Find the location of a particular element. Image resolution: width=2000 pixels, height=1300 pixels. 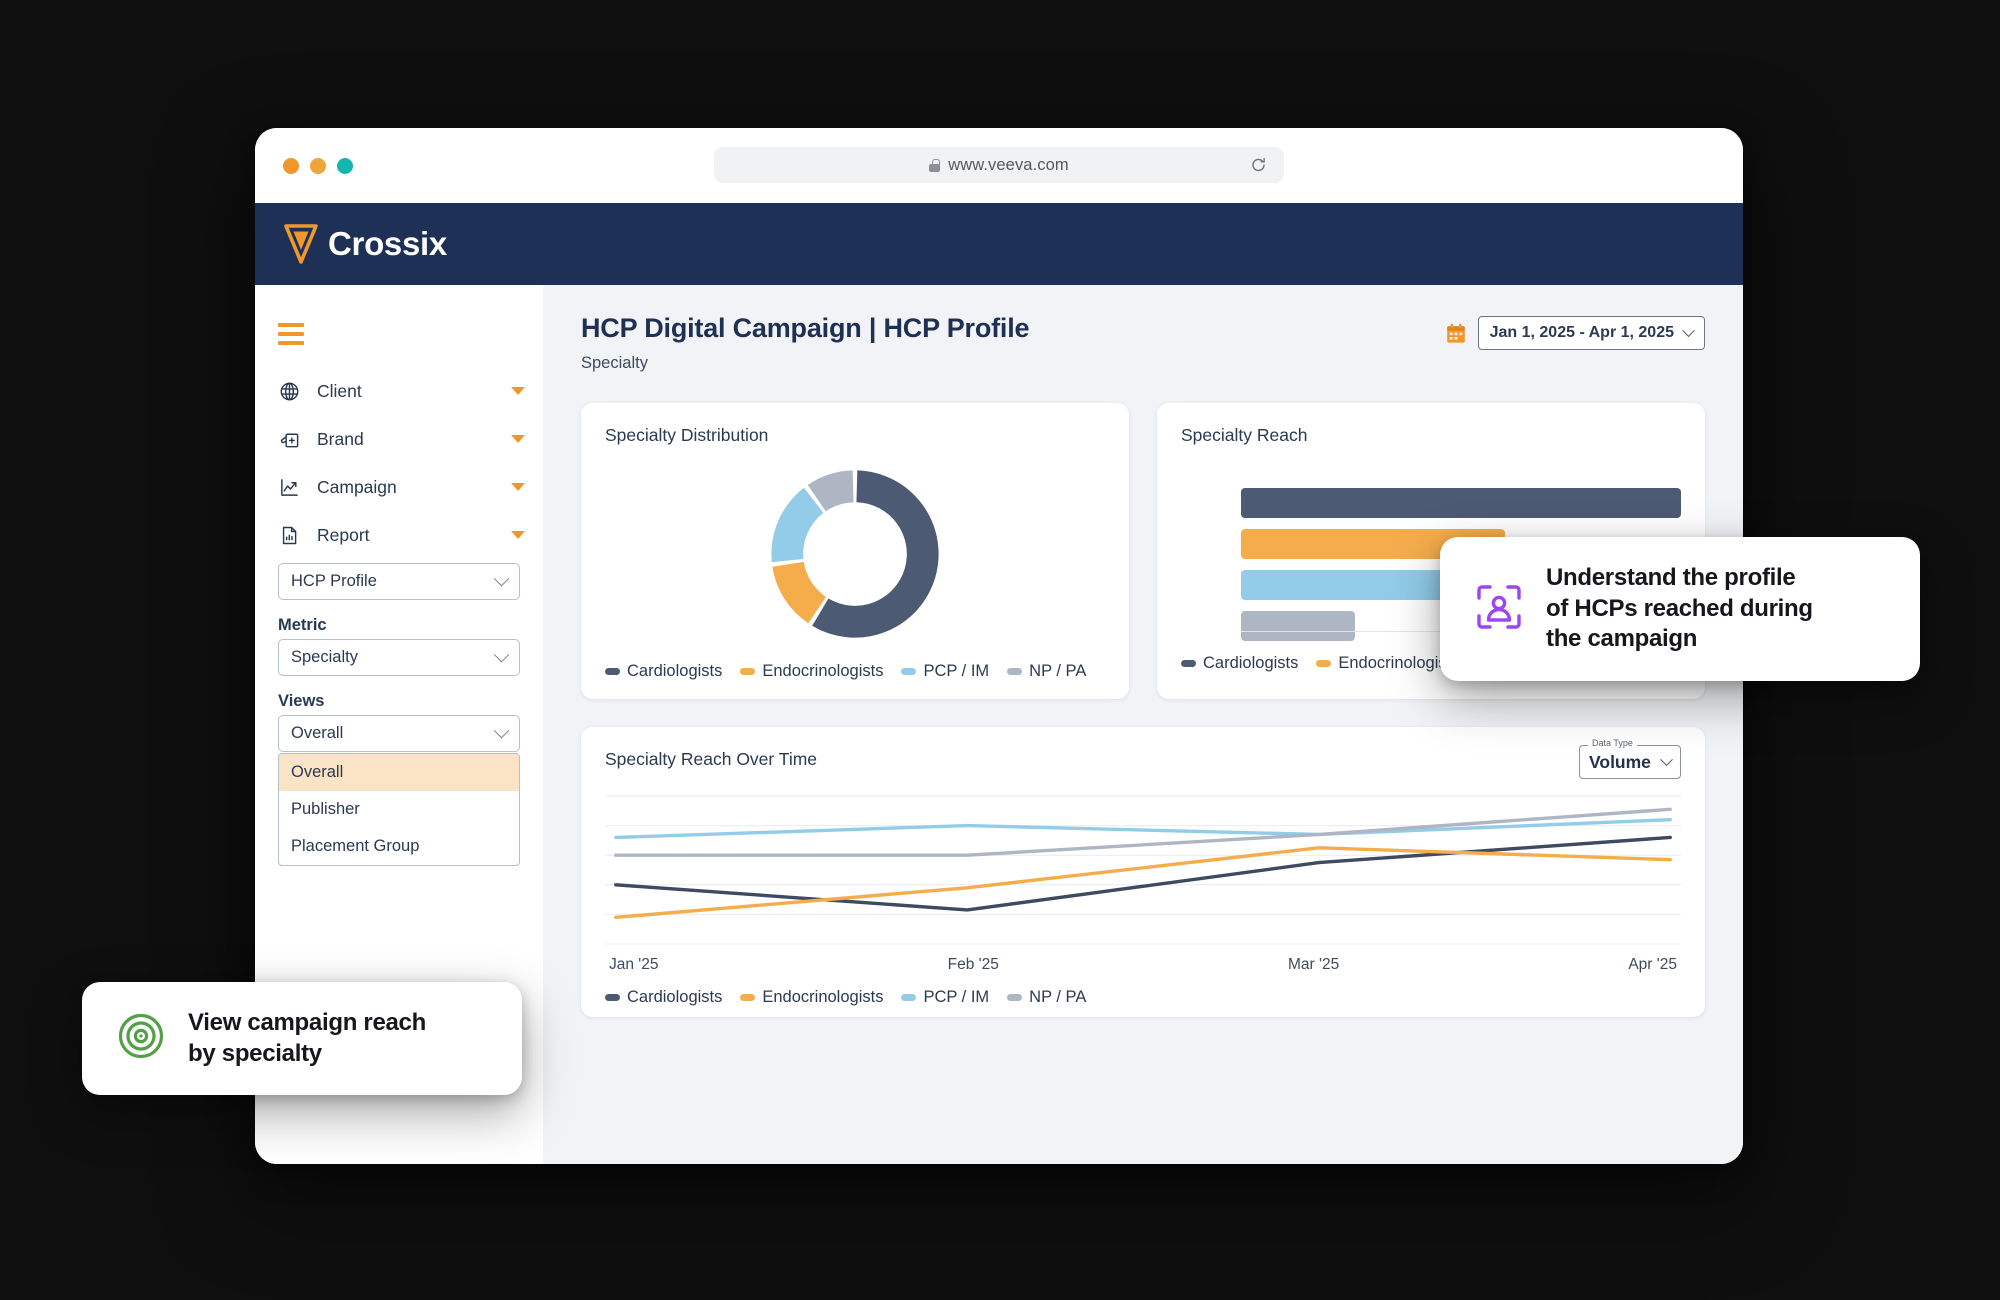

line-series-endocrinologists is located at coordinates (1143, 883).